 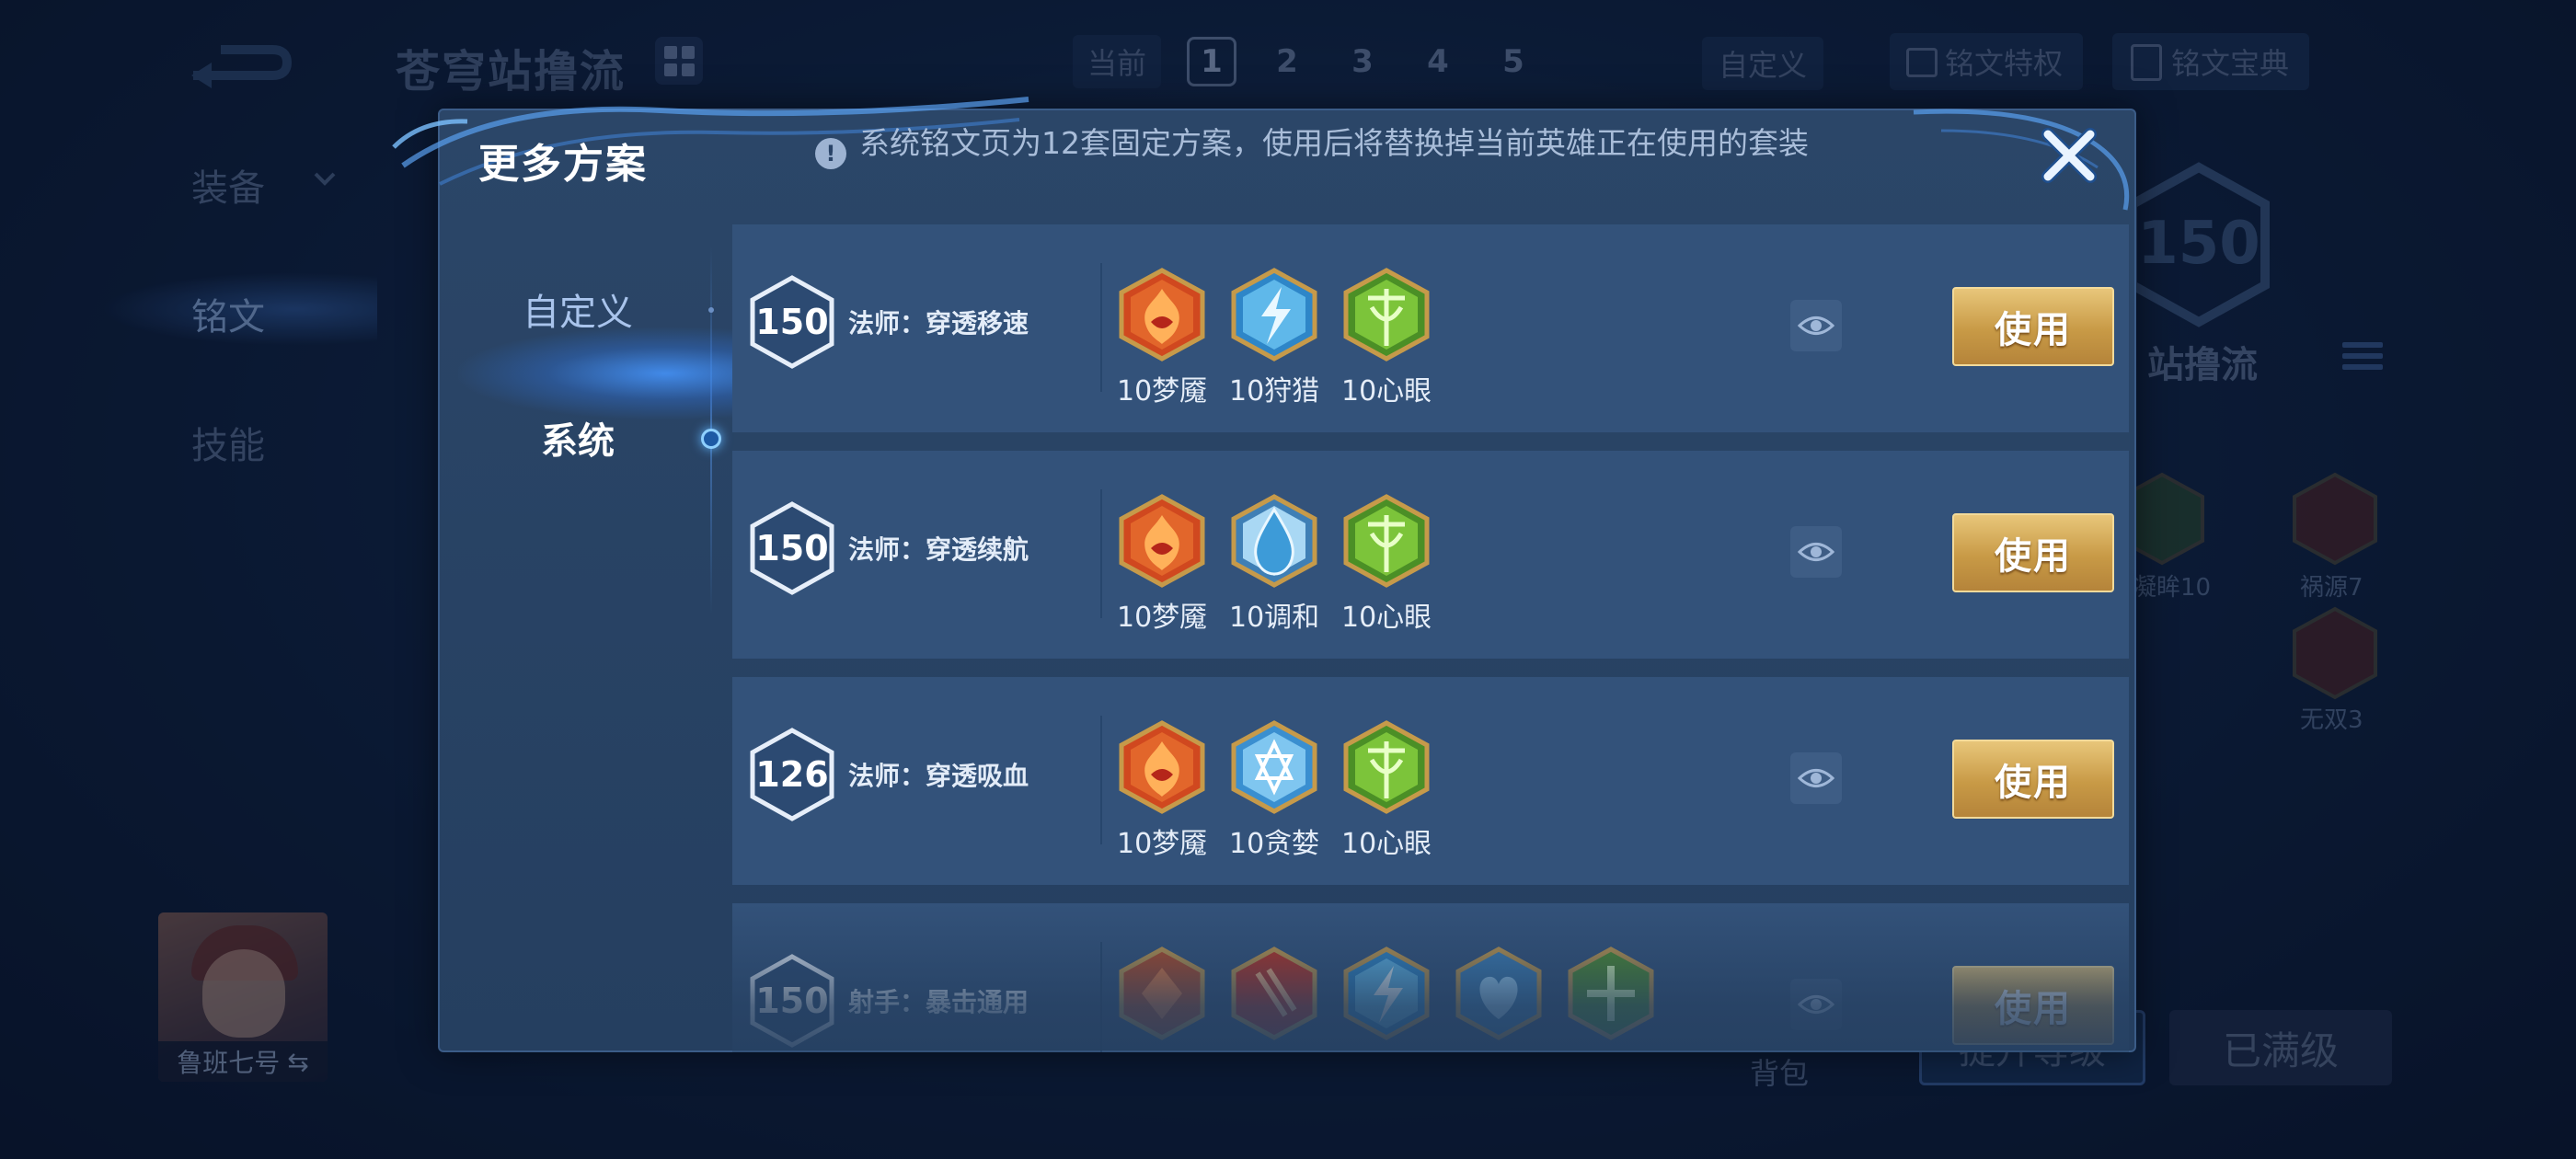 What do you see at coordinates (2069, 155) in the screenshot?
I see `close-icon` at bounding box center [2069, 155].